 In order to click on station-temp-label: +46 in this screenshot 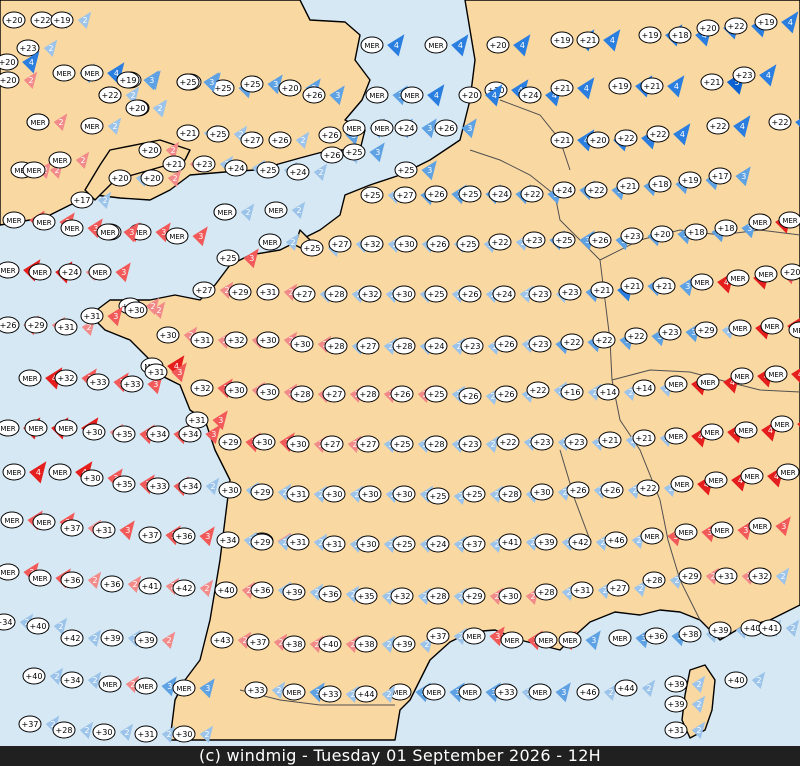, I will do `click(616, 540)`.